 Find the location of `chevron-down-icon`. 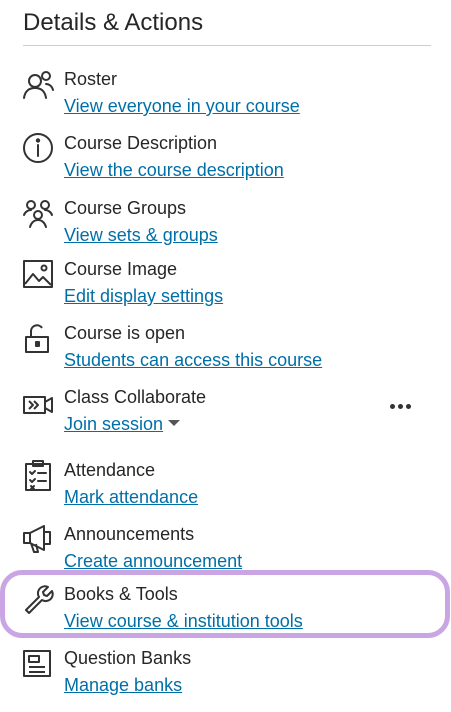

chevron-down-icon is located at coordinates (174, 423).